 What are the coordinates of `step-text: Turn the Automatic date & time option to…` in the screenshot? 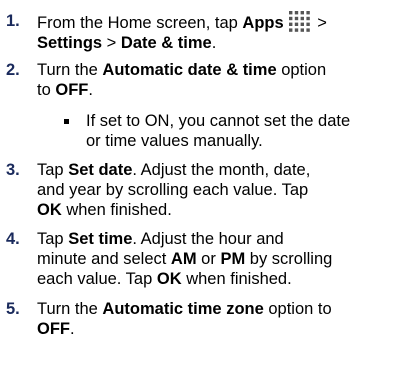 It's located at (182, 80).